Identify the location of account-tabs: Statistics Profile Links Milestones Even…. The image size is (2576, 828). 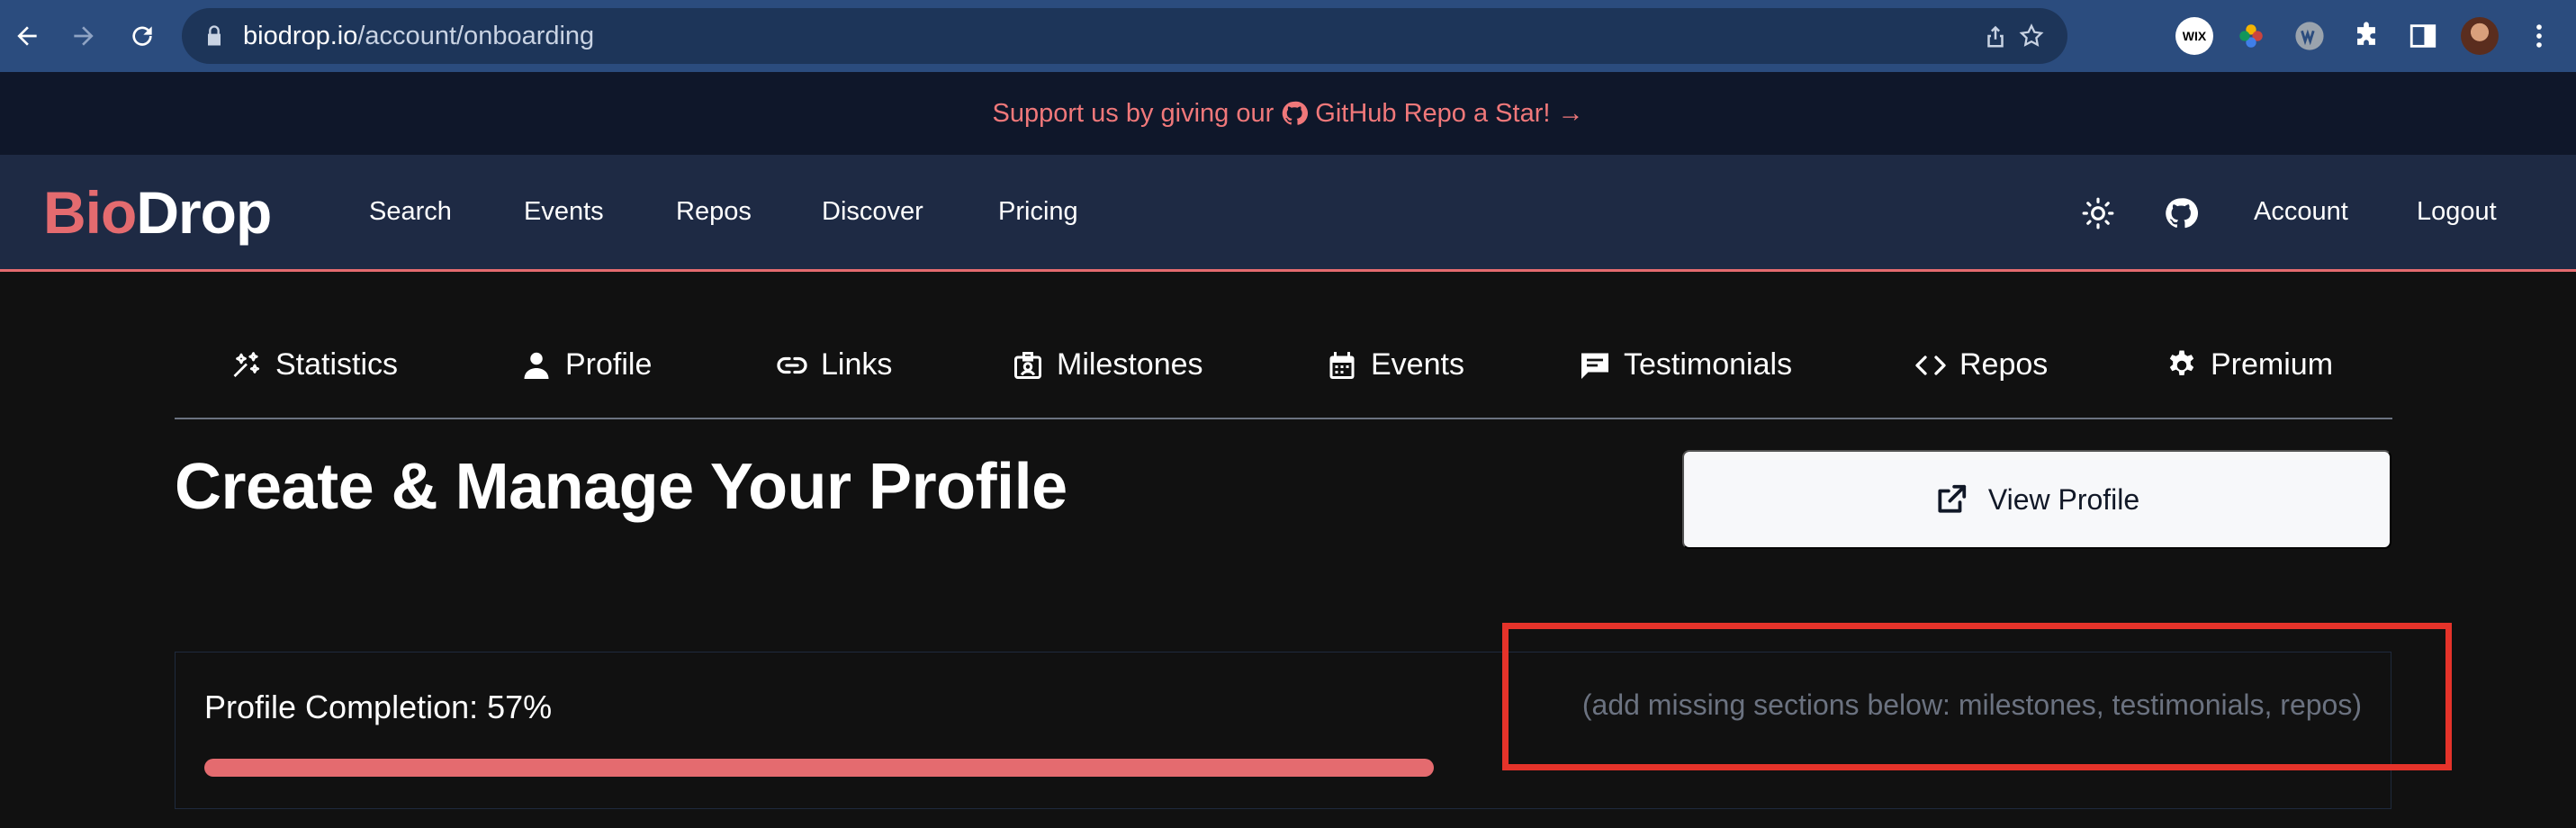
(1283, 358).